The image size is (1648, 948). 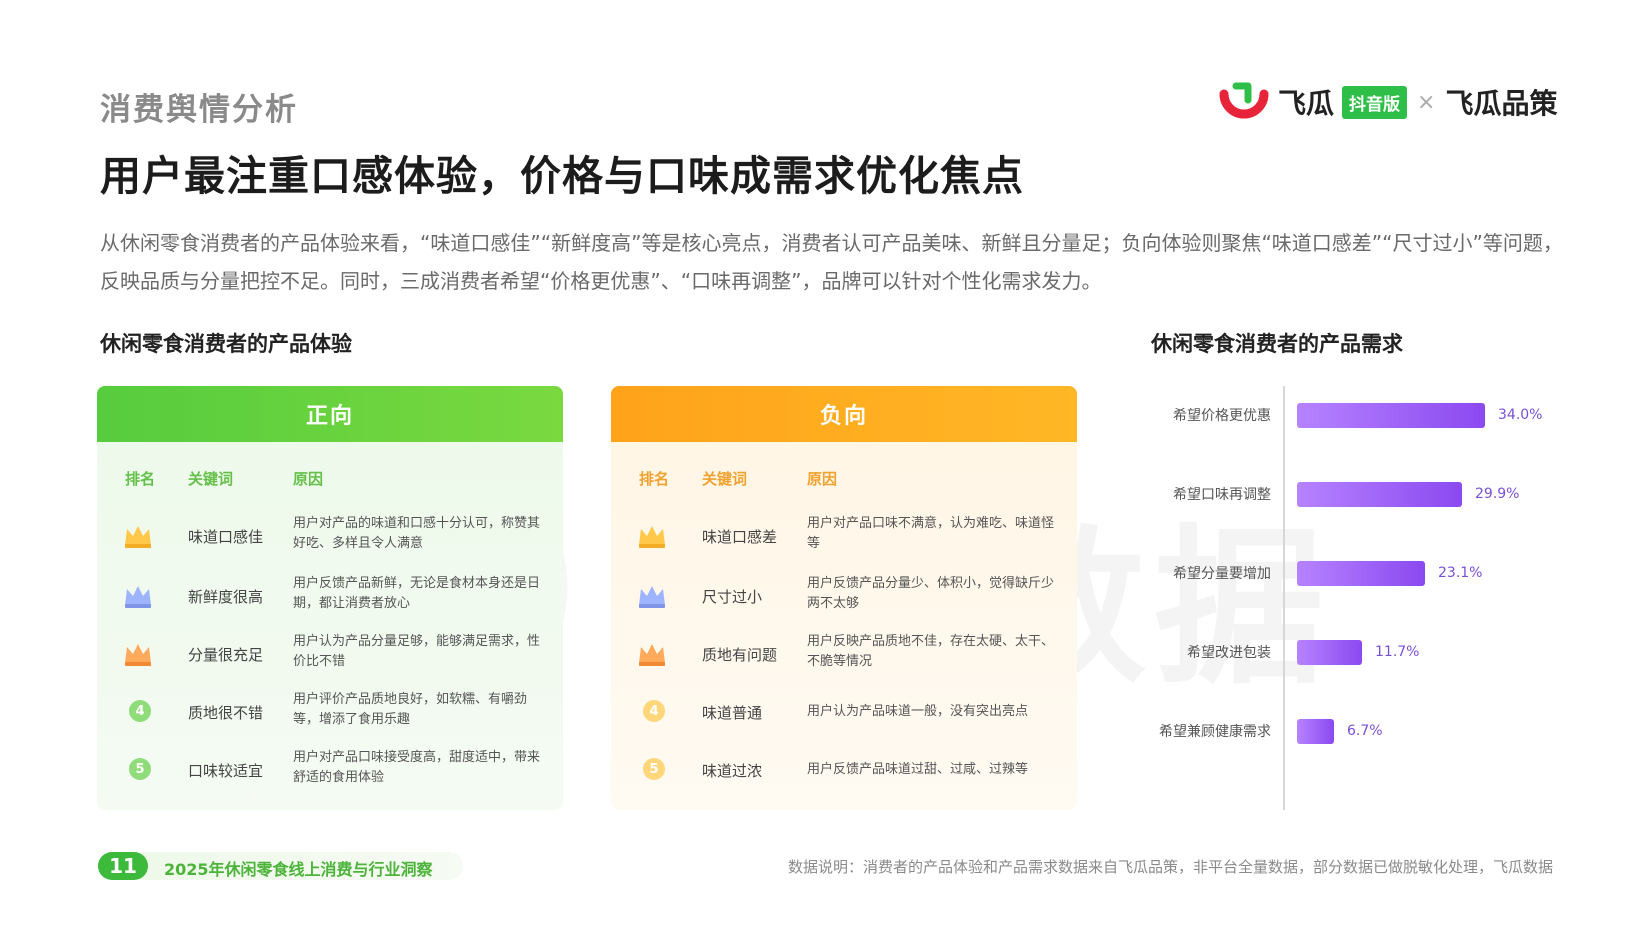 I want to click on keyword: 质地很不错, so click(x=226, y=713).